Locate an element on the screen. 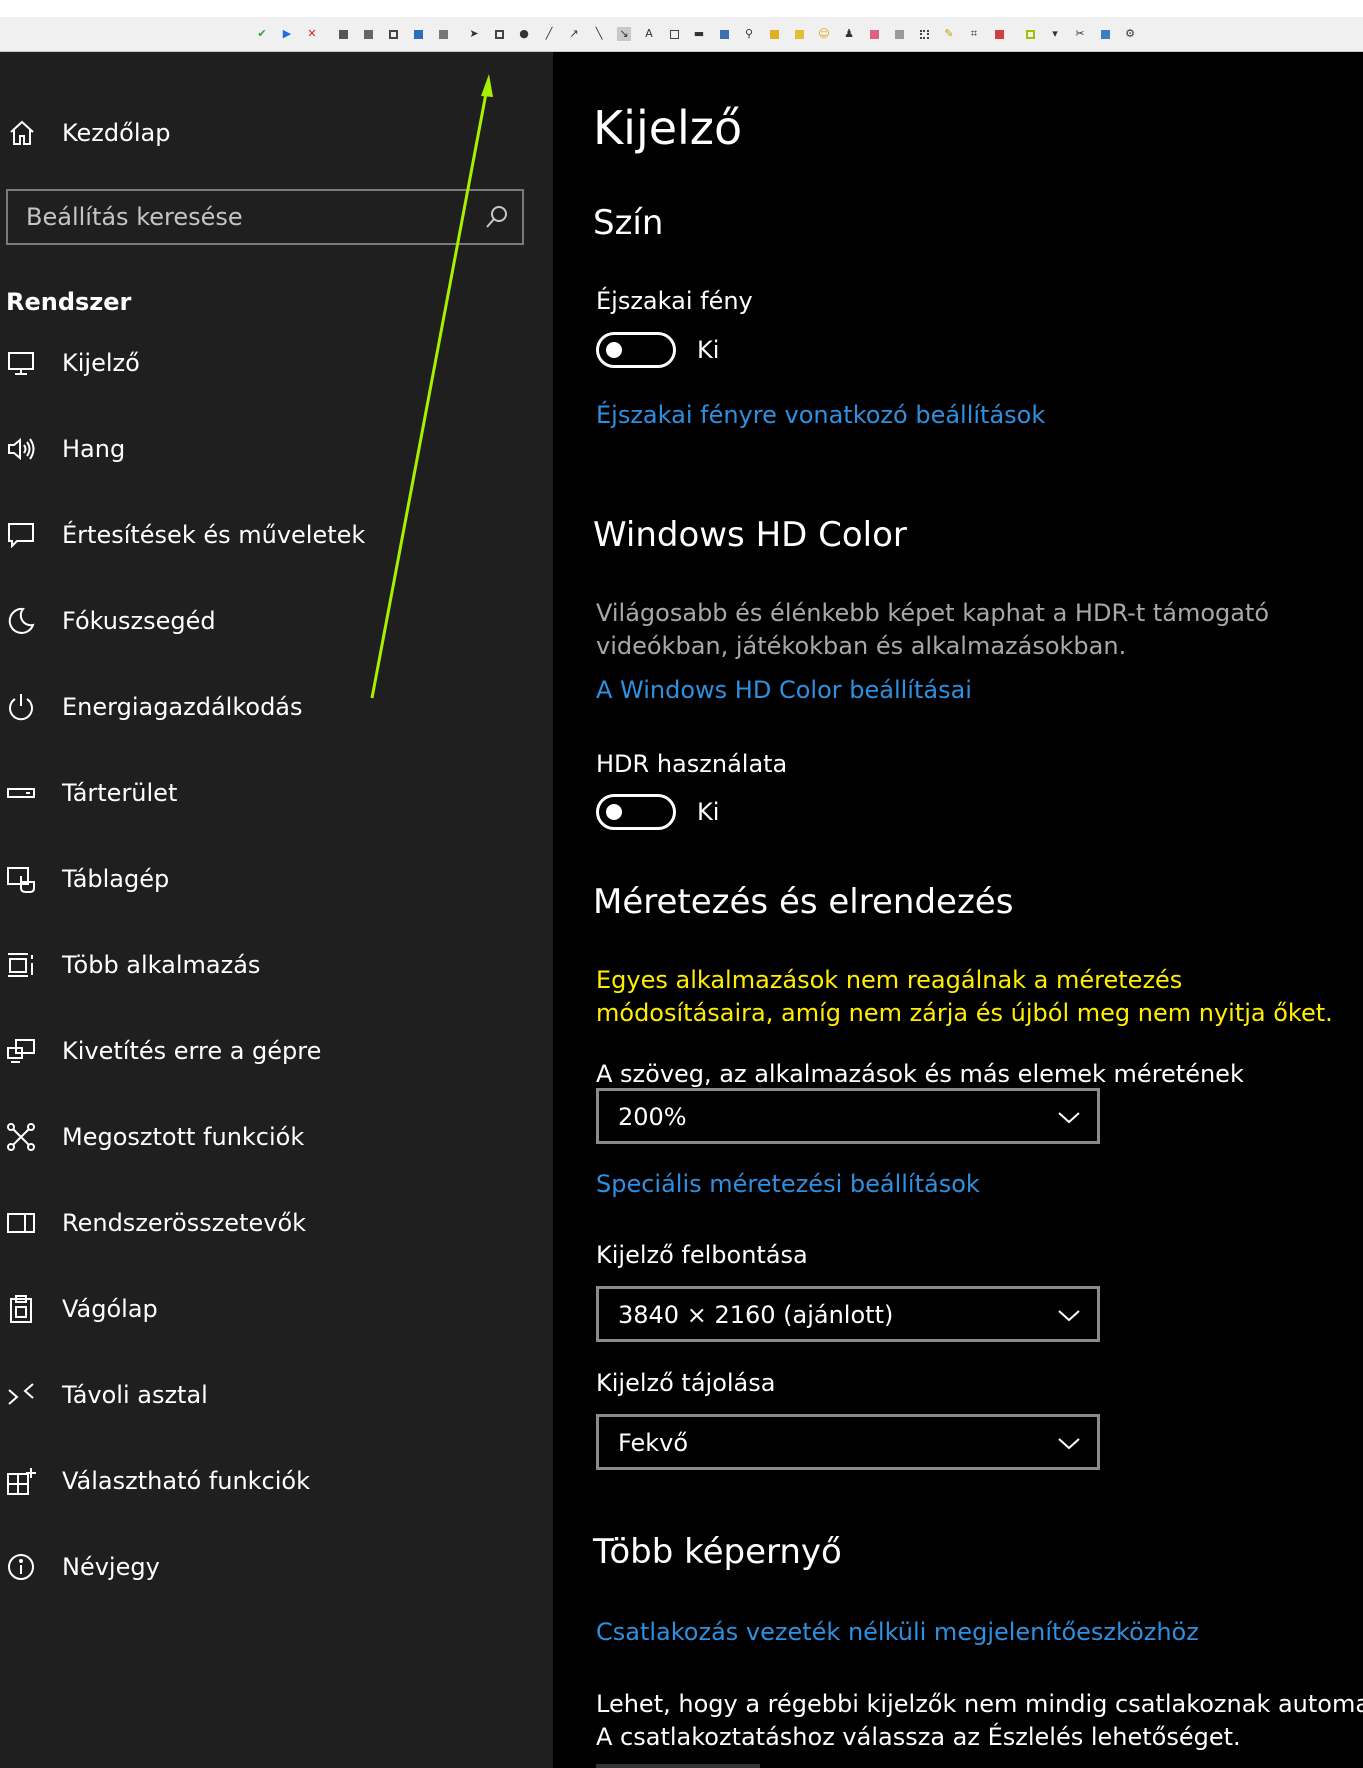 This screenshot has width=1363, height=1768. sidebar-item-remote-desktop: Távoli asztal is located at coordinates (274, 1395).